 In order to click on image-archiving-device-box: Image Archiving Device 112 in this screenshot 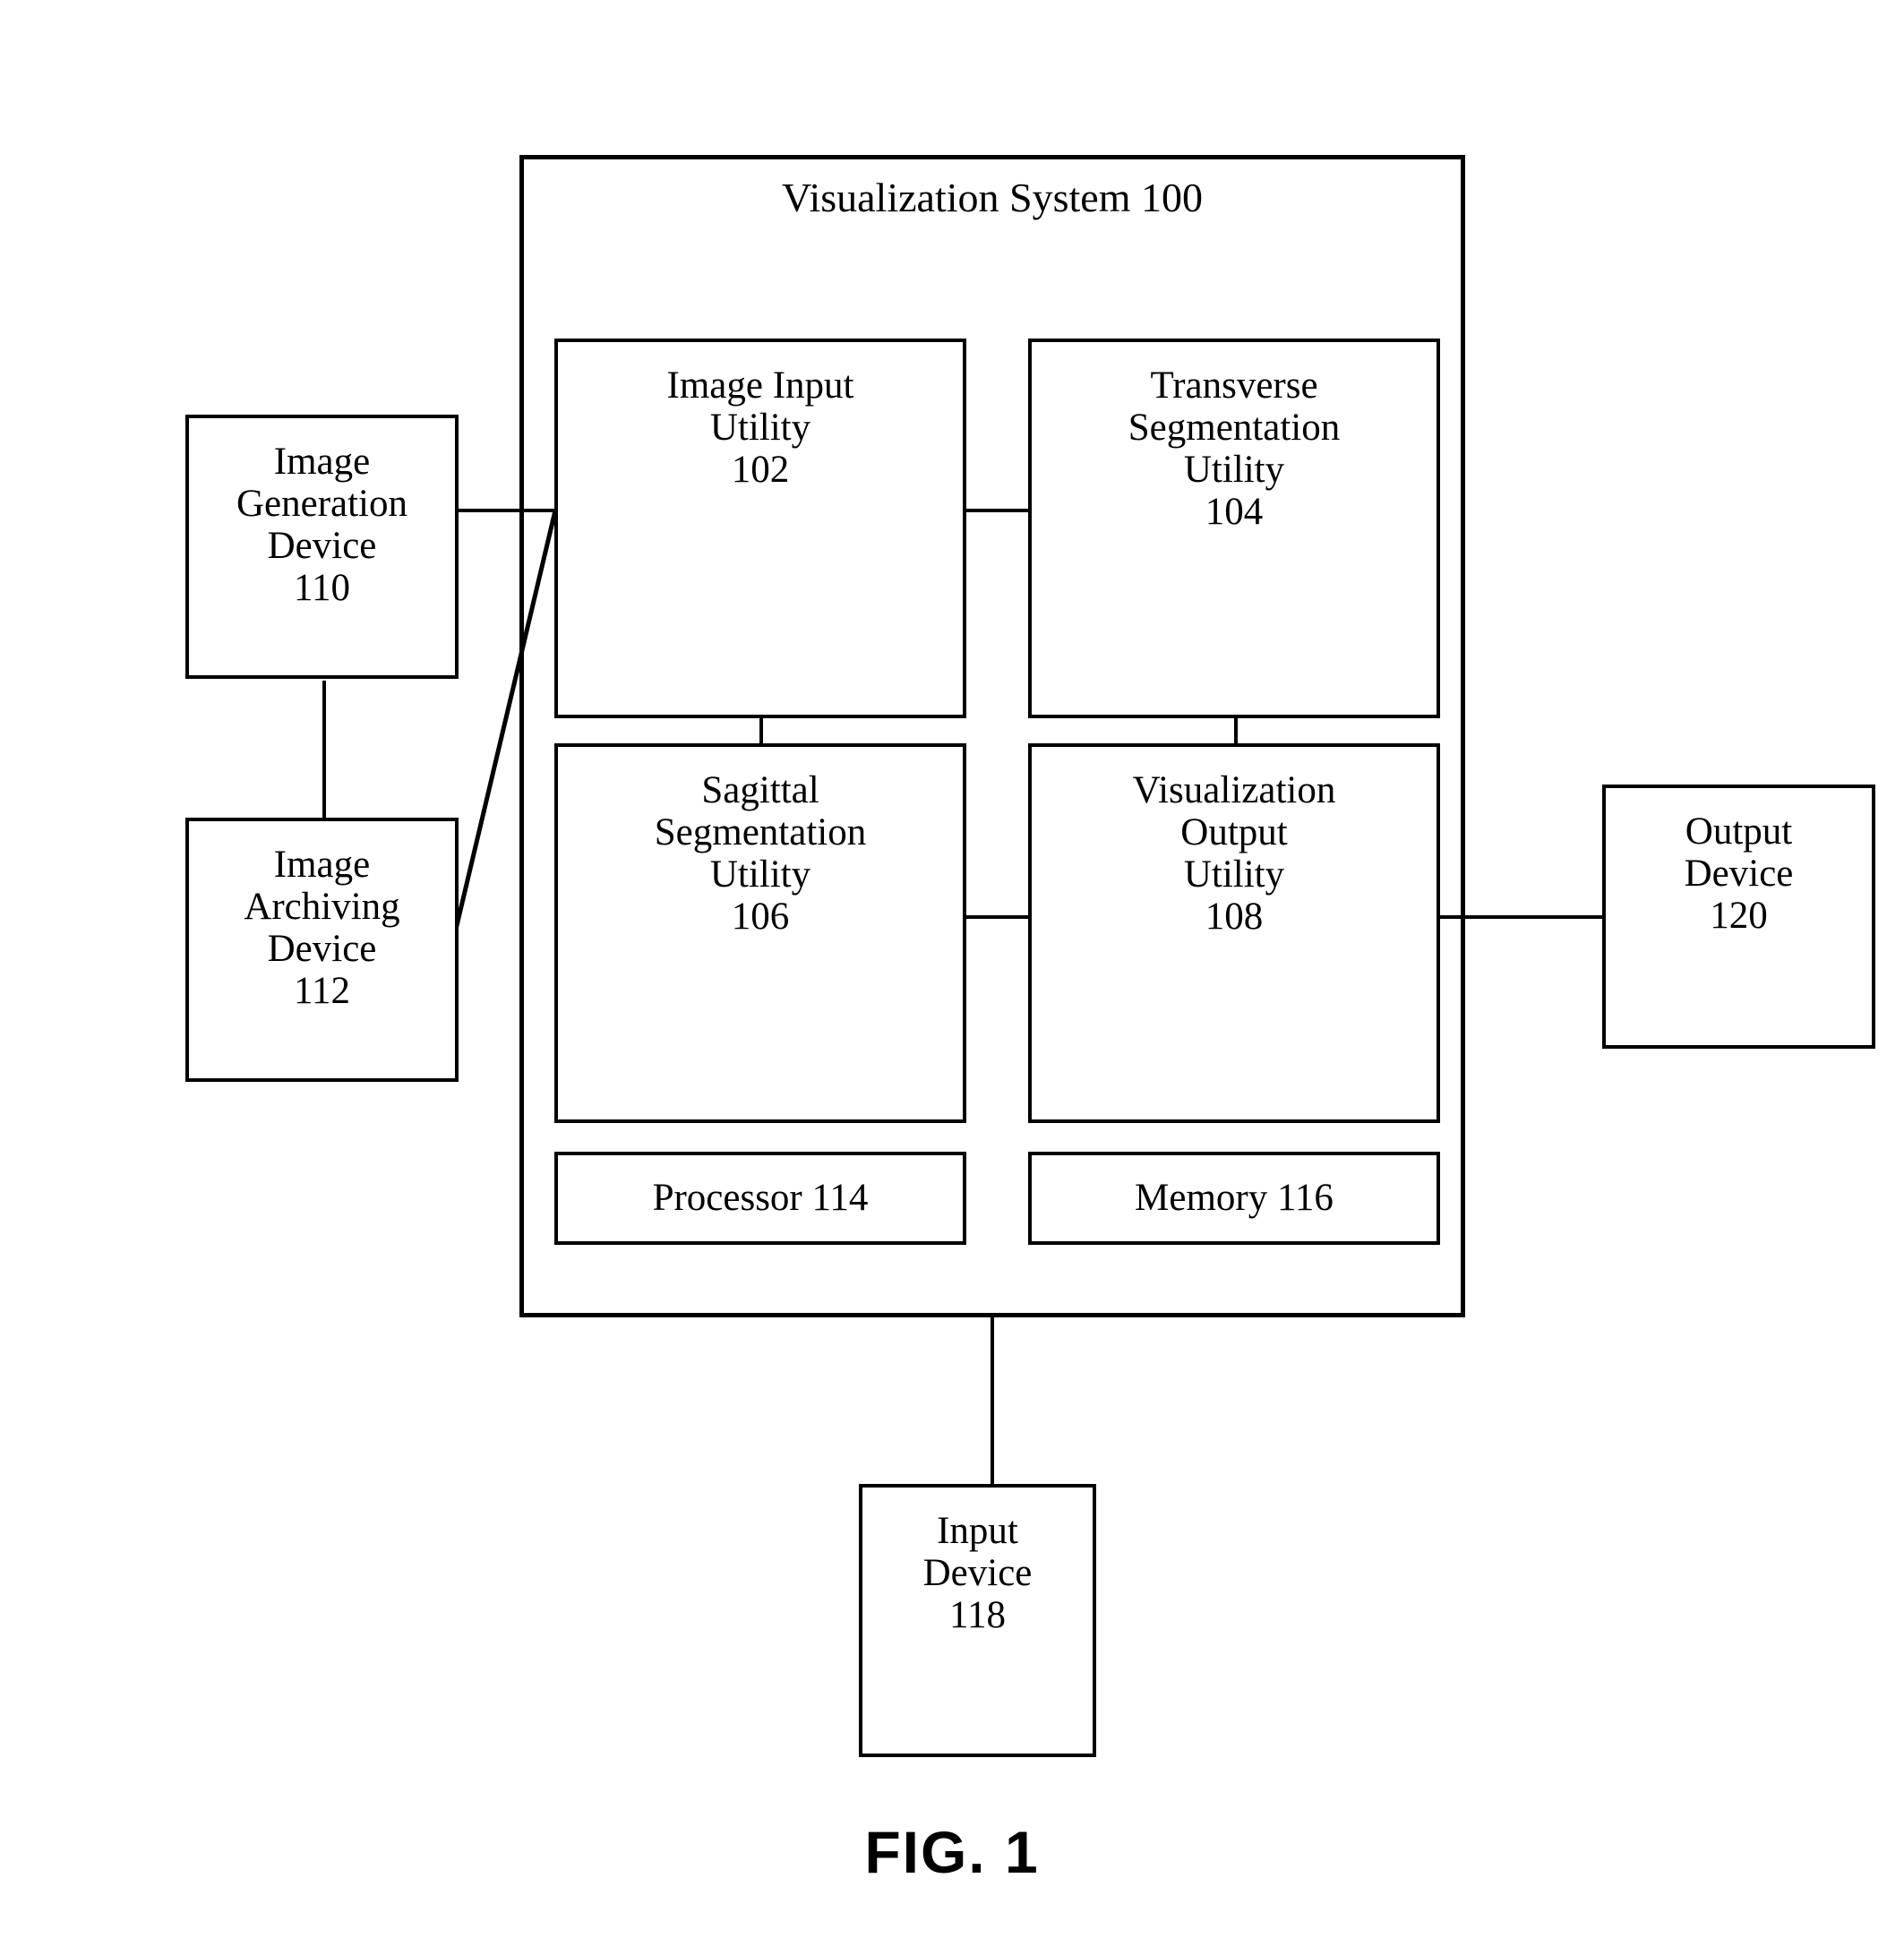, I will do `click(322, 950)`.